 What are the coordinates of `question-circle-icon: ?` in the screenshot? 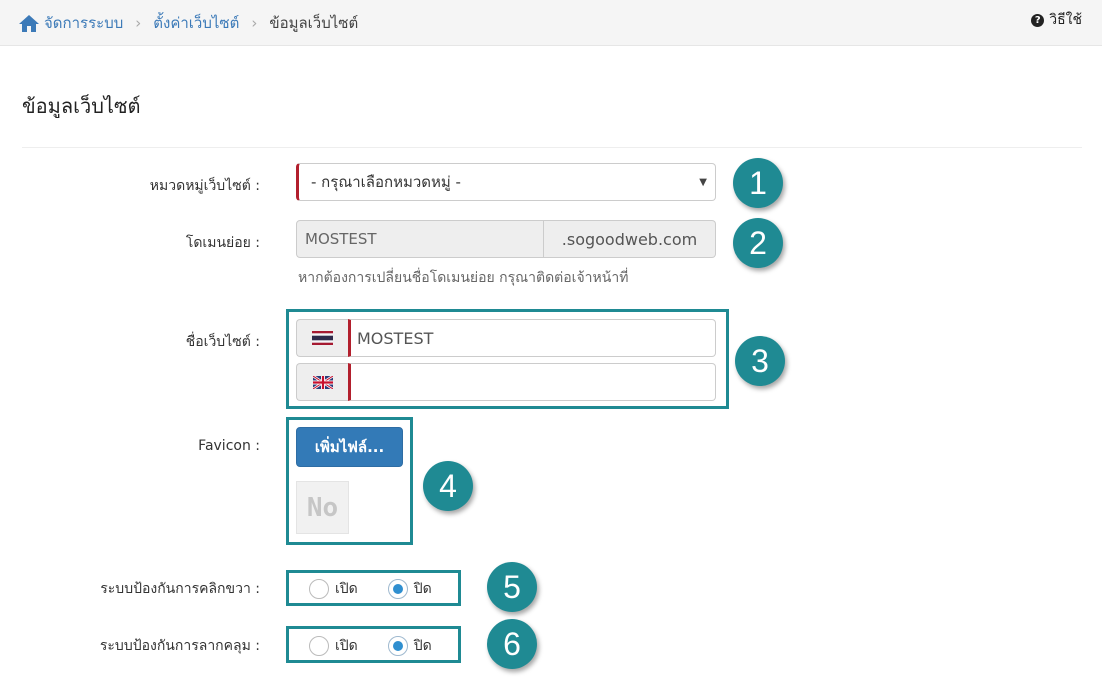 It's located at (1038, 20).